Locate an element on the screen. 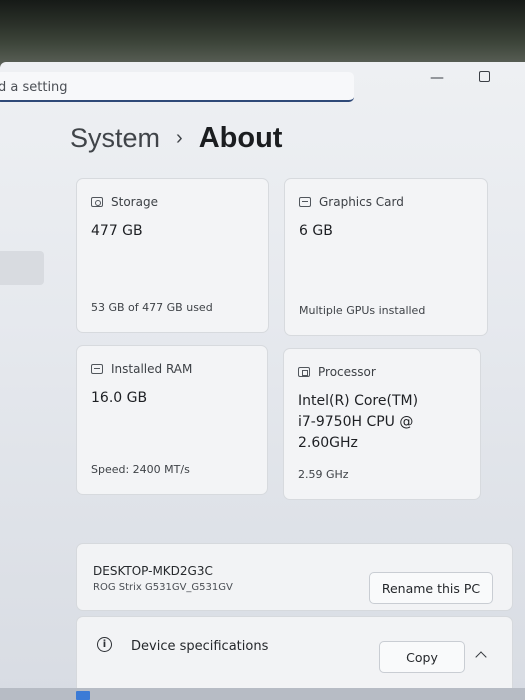 The height and width of the screenshot is (700, 525). breadcrumb: System › About is located at coordinates (176, 138).